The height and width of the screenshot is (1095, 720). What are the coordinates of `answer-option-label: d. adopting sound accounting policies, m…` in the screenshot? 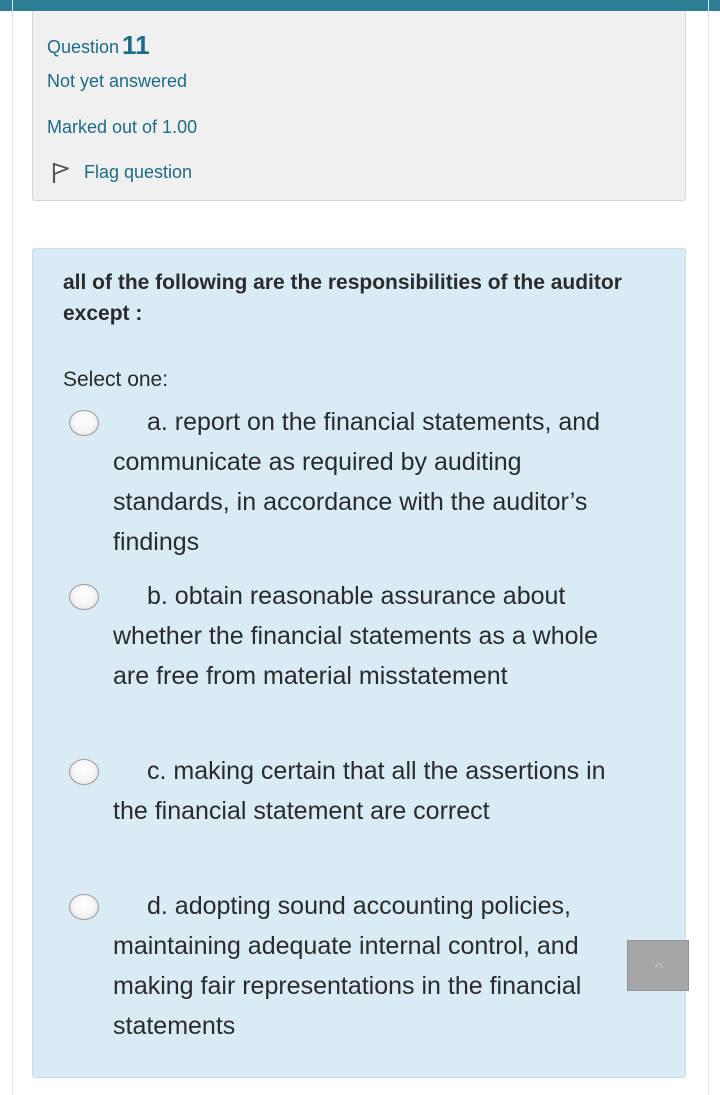 It's located at (347, 966).